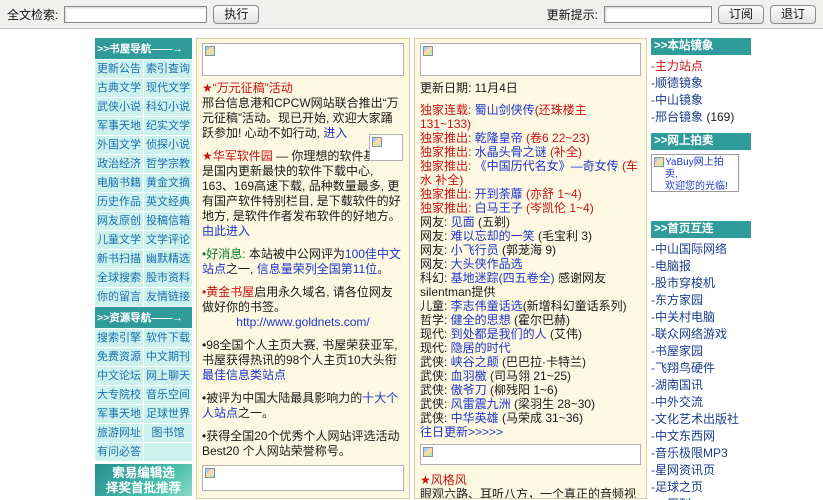  What do you see at coordinates (168, 338) in the screenshot?
I see `nav-link: 软件下载` at bounding box center [168, 338].